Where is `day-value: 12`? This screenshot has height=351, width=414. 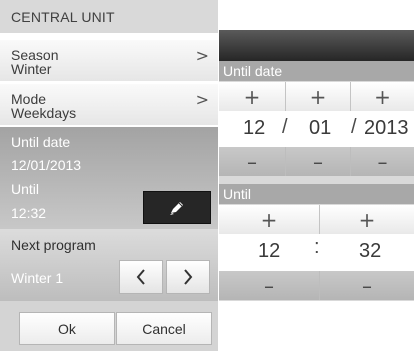
day-value: 12 is located at coordinates (254, 128).